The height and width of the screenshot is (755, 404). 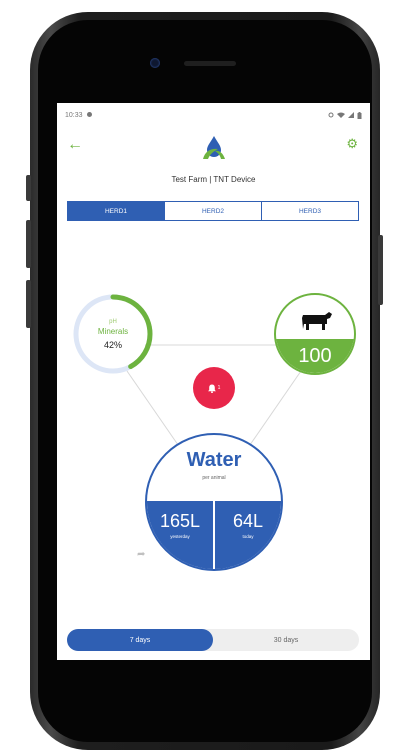 I want to click on alert-count: 1, so click(x=219, y=388).